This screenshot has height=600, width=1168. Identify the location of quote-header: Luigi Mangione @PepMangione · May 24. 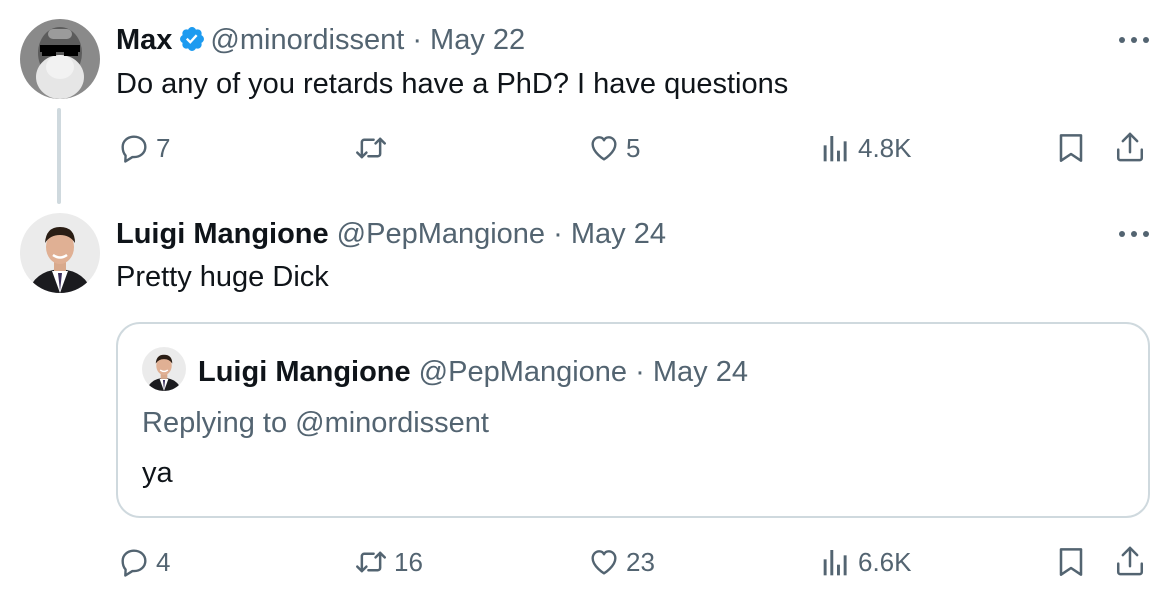
(473, 372).